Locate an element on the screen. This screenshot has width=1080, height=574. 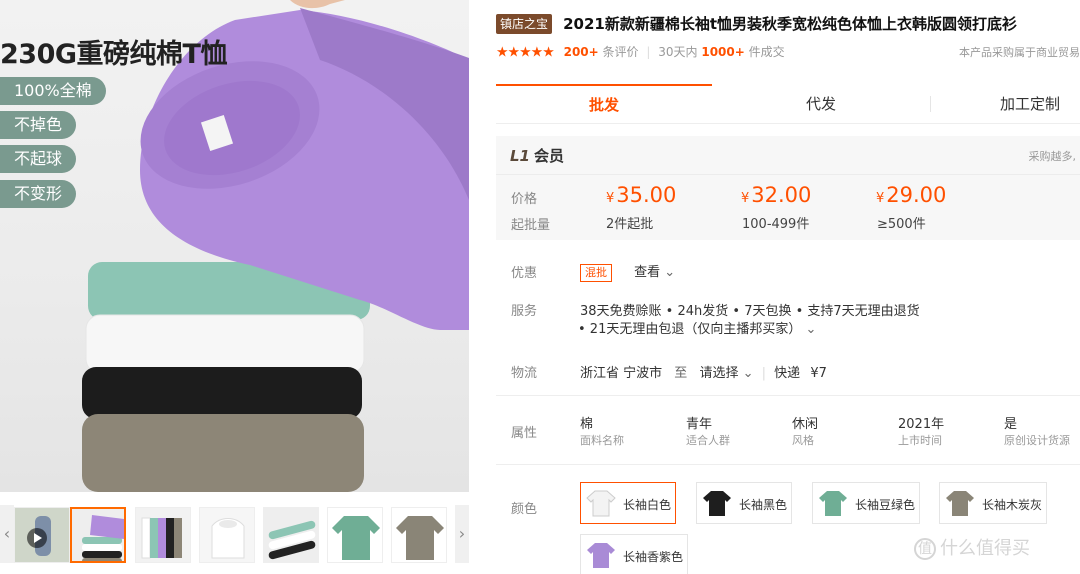
review-count: 200+ is located at coordinates (581, 52).